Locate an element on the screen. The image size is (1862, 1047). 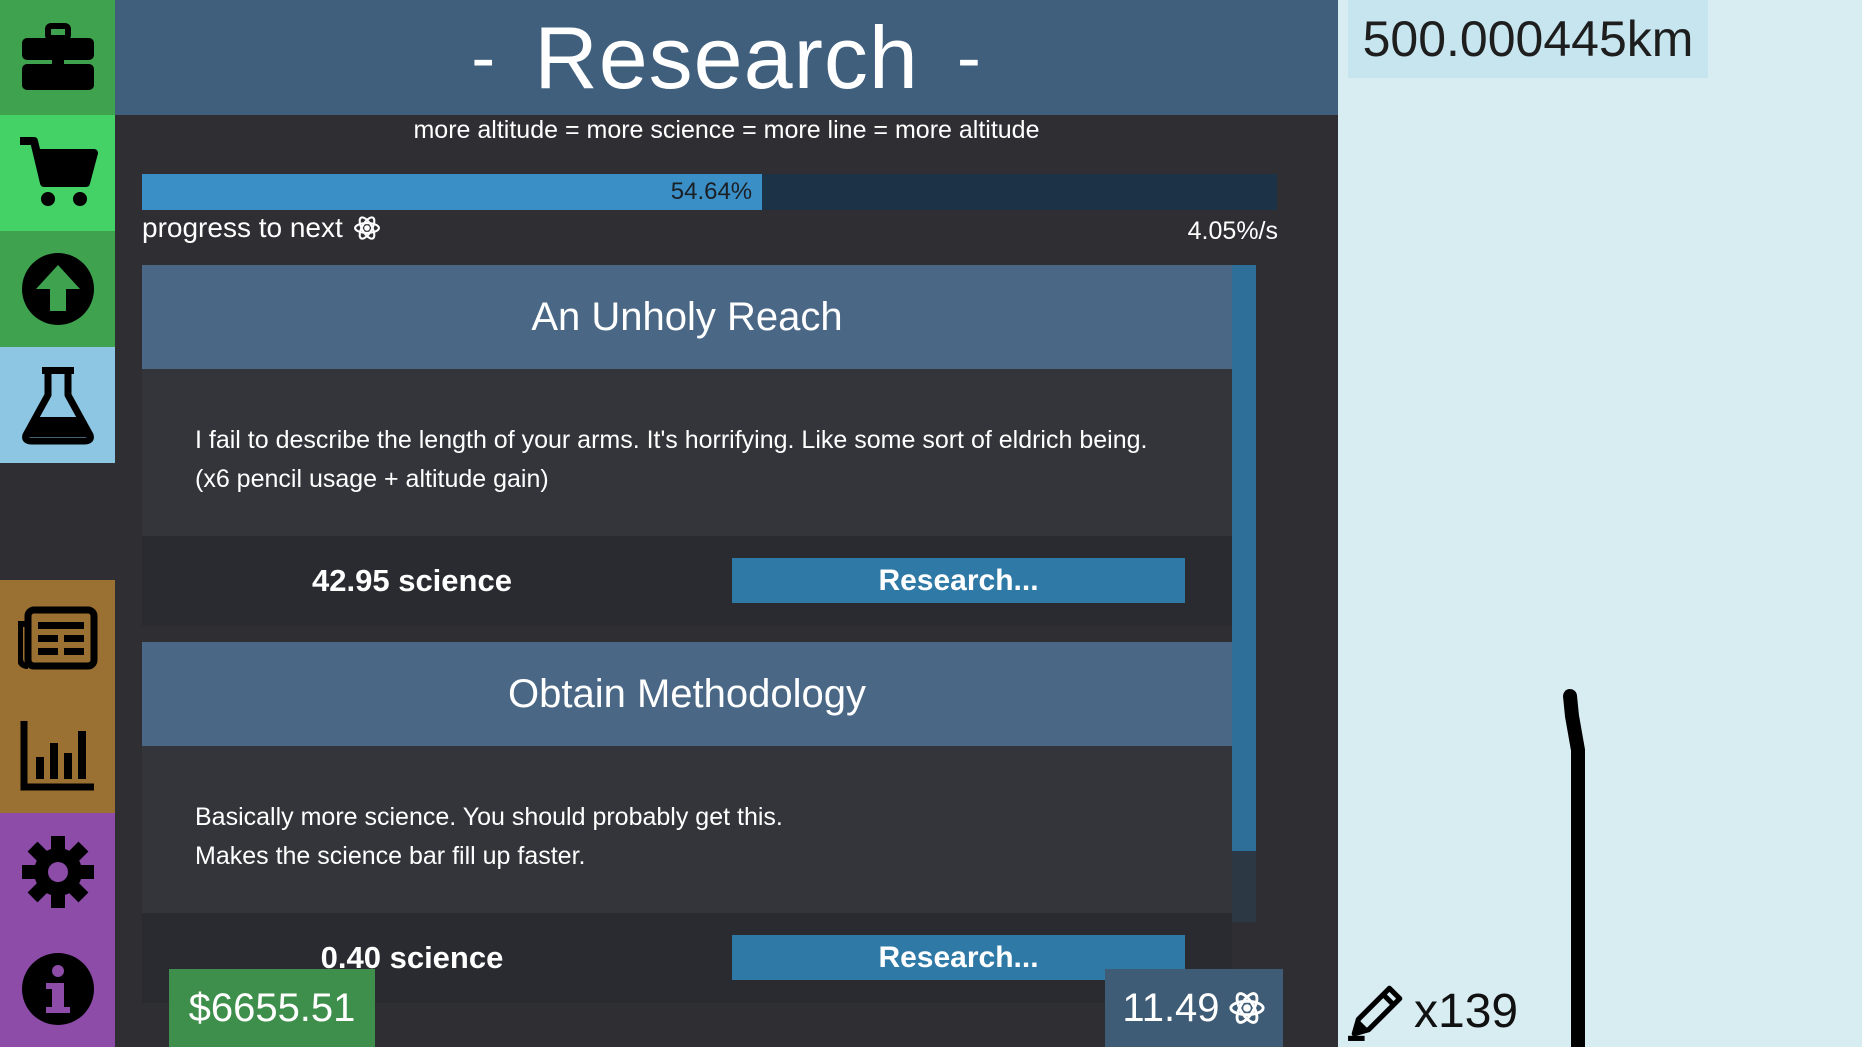
sidebar-item-settings is located at coordinates (57, 871).